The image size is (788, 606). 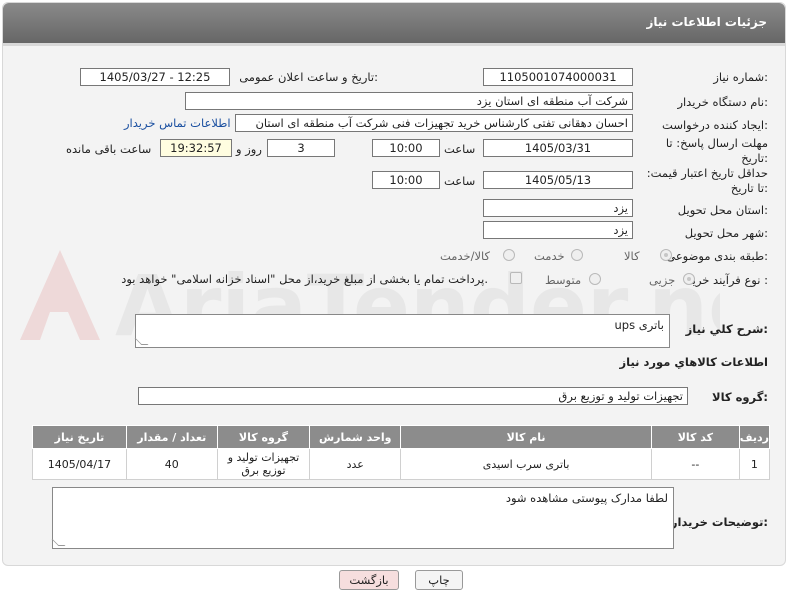 What do you see at coordinates (308, 77) in the screenshot?
I see `announce-label: تاریخ و ساعت اعلان عمومی:` at bounding box center [308, 77].